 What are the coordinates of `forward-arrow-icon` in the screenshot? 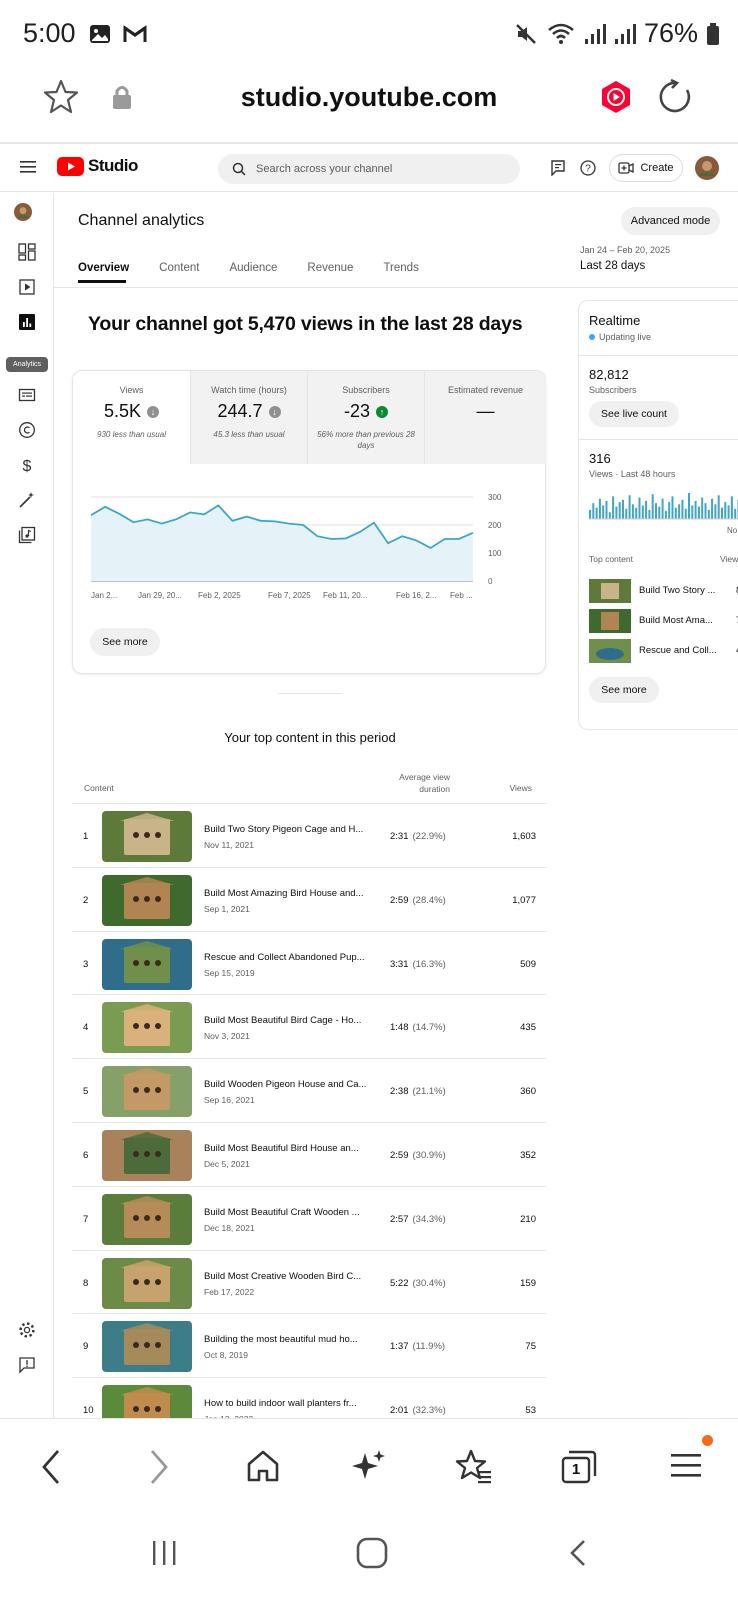 It's located at (159, 1467).